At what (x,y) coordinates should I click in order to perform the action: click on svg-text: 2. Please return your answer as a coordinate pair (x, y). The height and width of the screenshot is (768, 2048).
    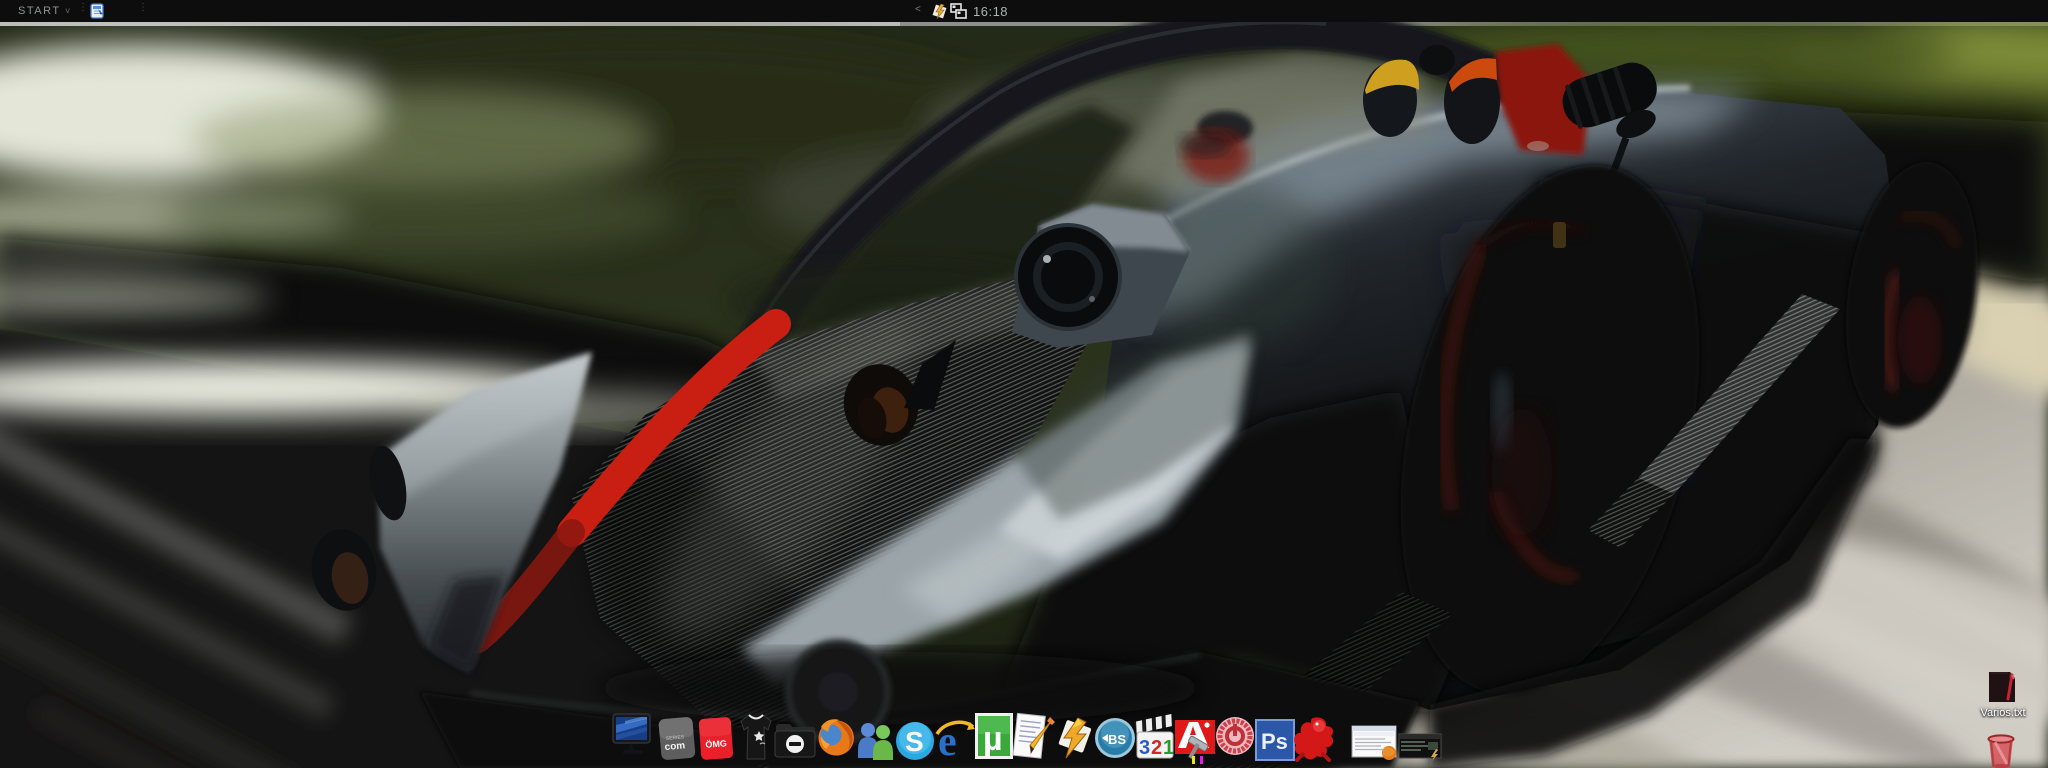
    Looking at the image, I should click on (1156, 748).